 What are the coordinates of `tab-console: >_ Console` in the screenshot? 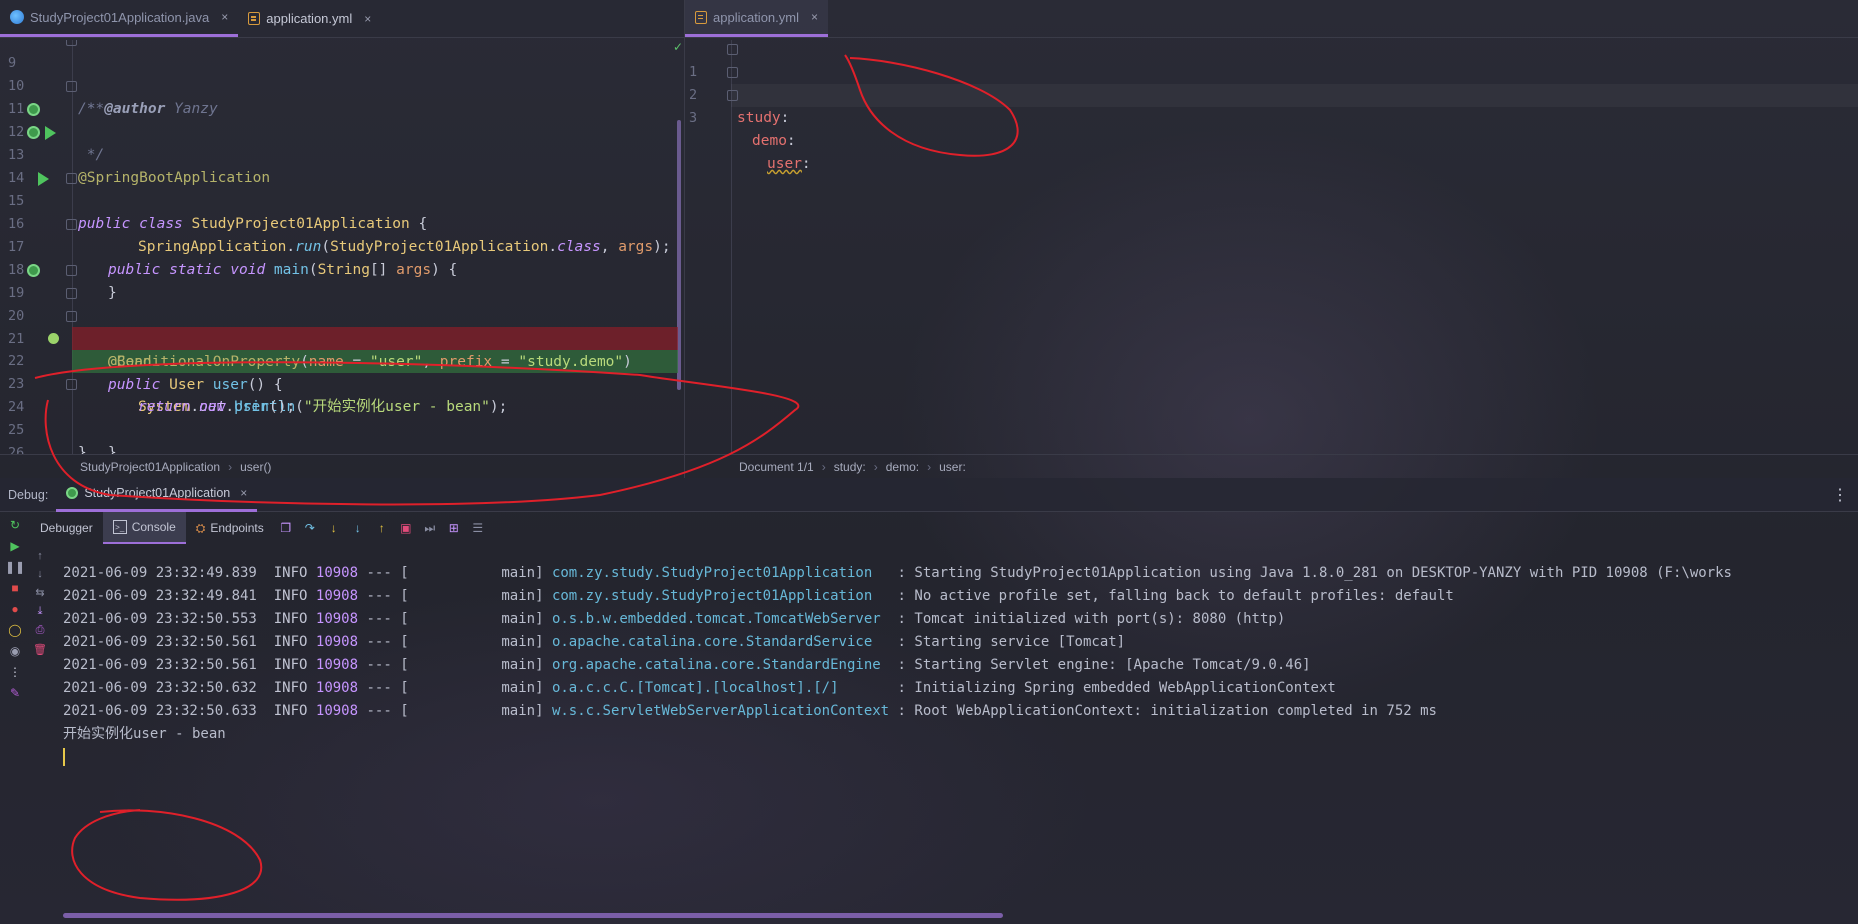 It's located at (144, 528).